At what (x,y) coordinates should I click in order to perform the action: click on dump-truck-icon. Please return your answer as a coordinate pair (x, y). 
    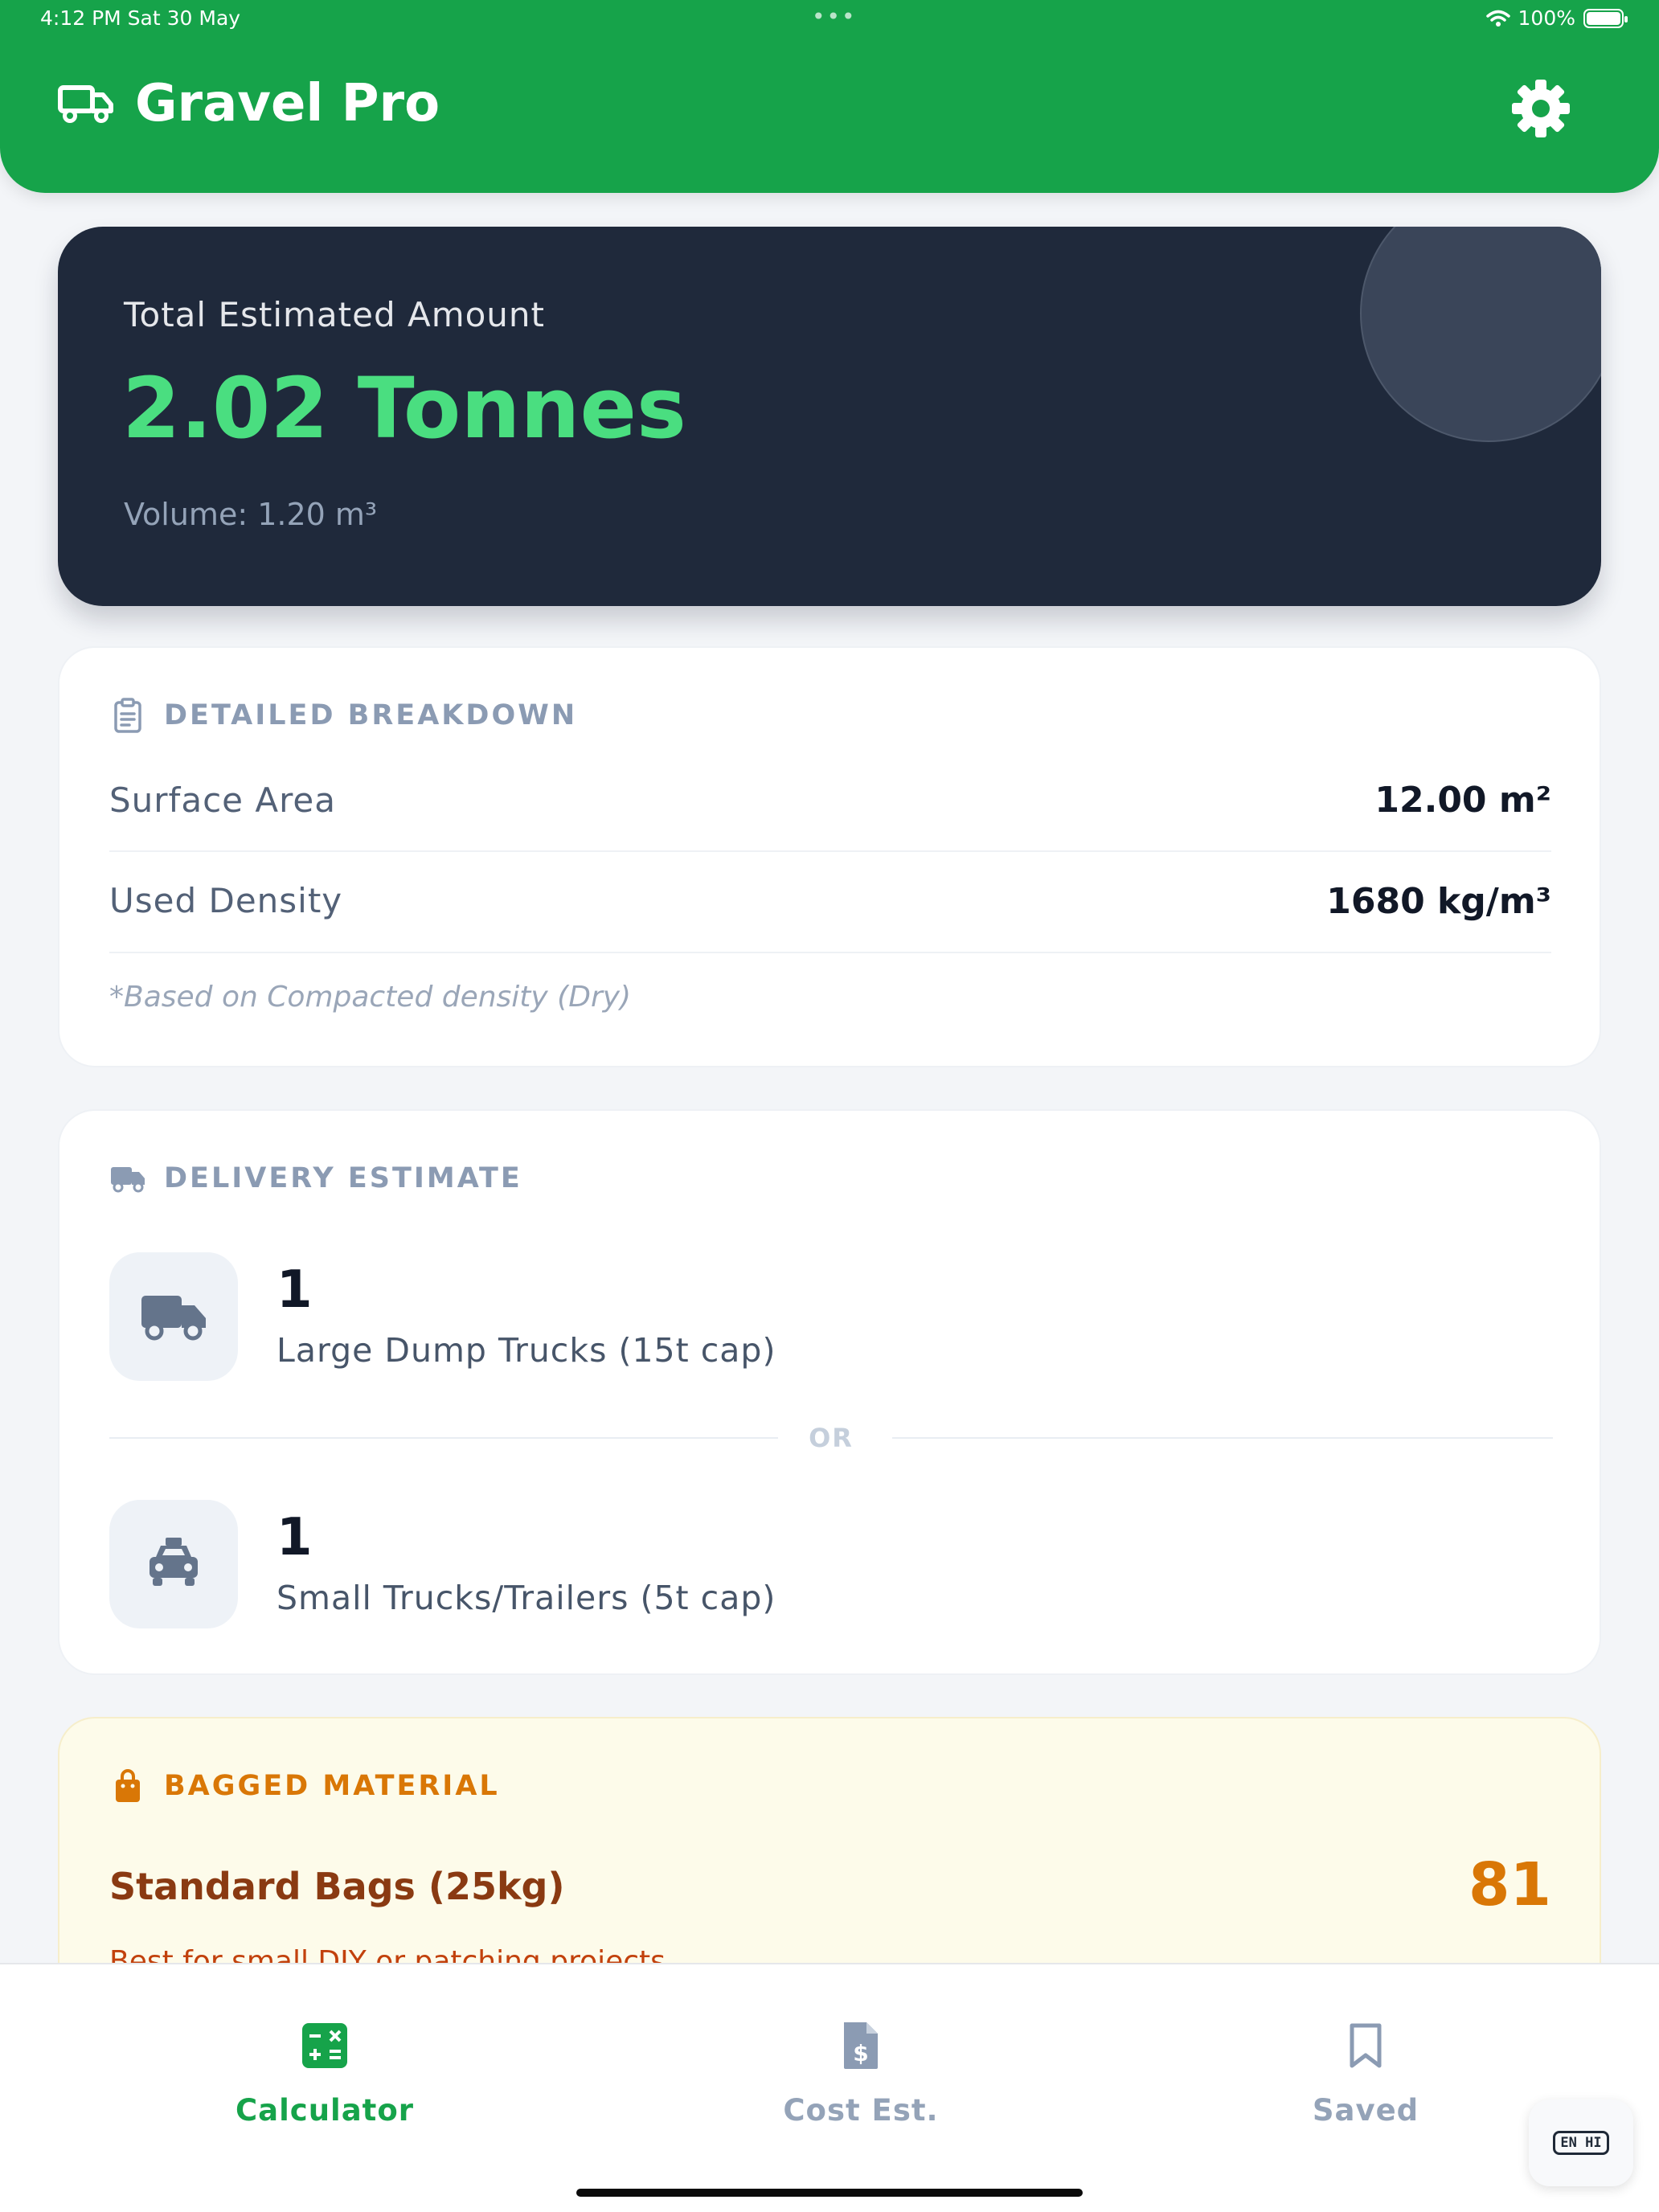
    Looking at the image, I should click on (173, 1318).